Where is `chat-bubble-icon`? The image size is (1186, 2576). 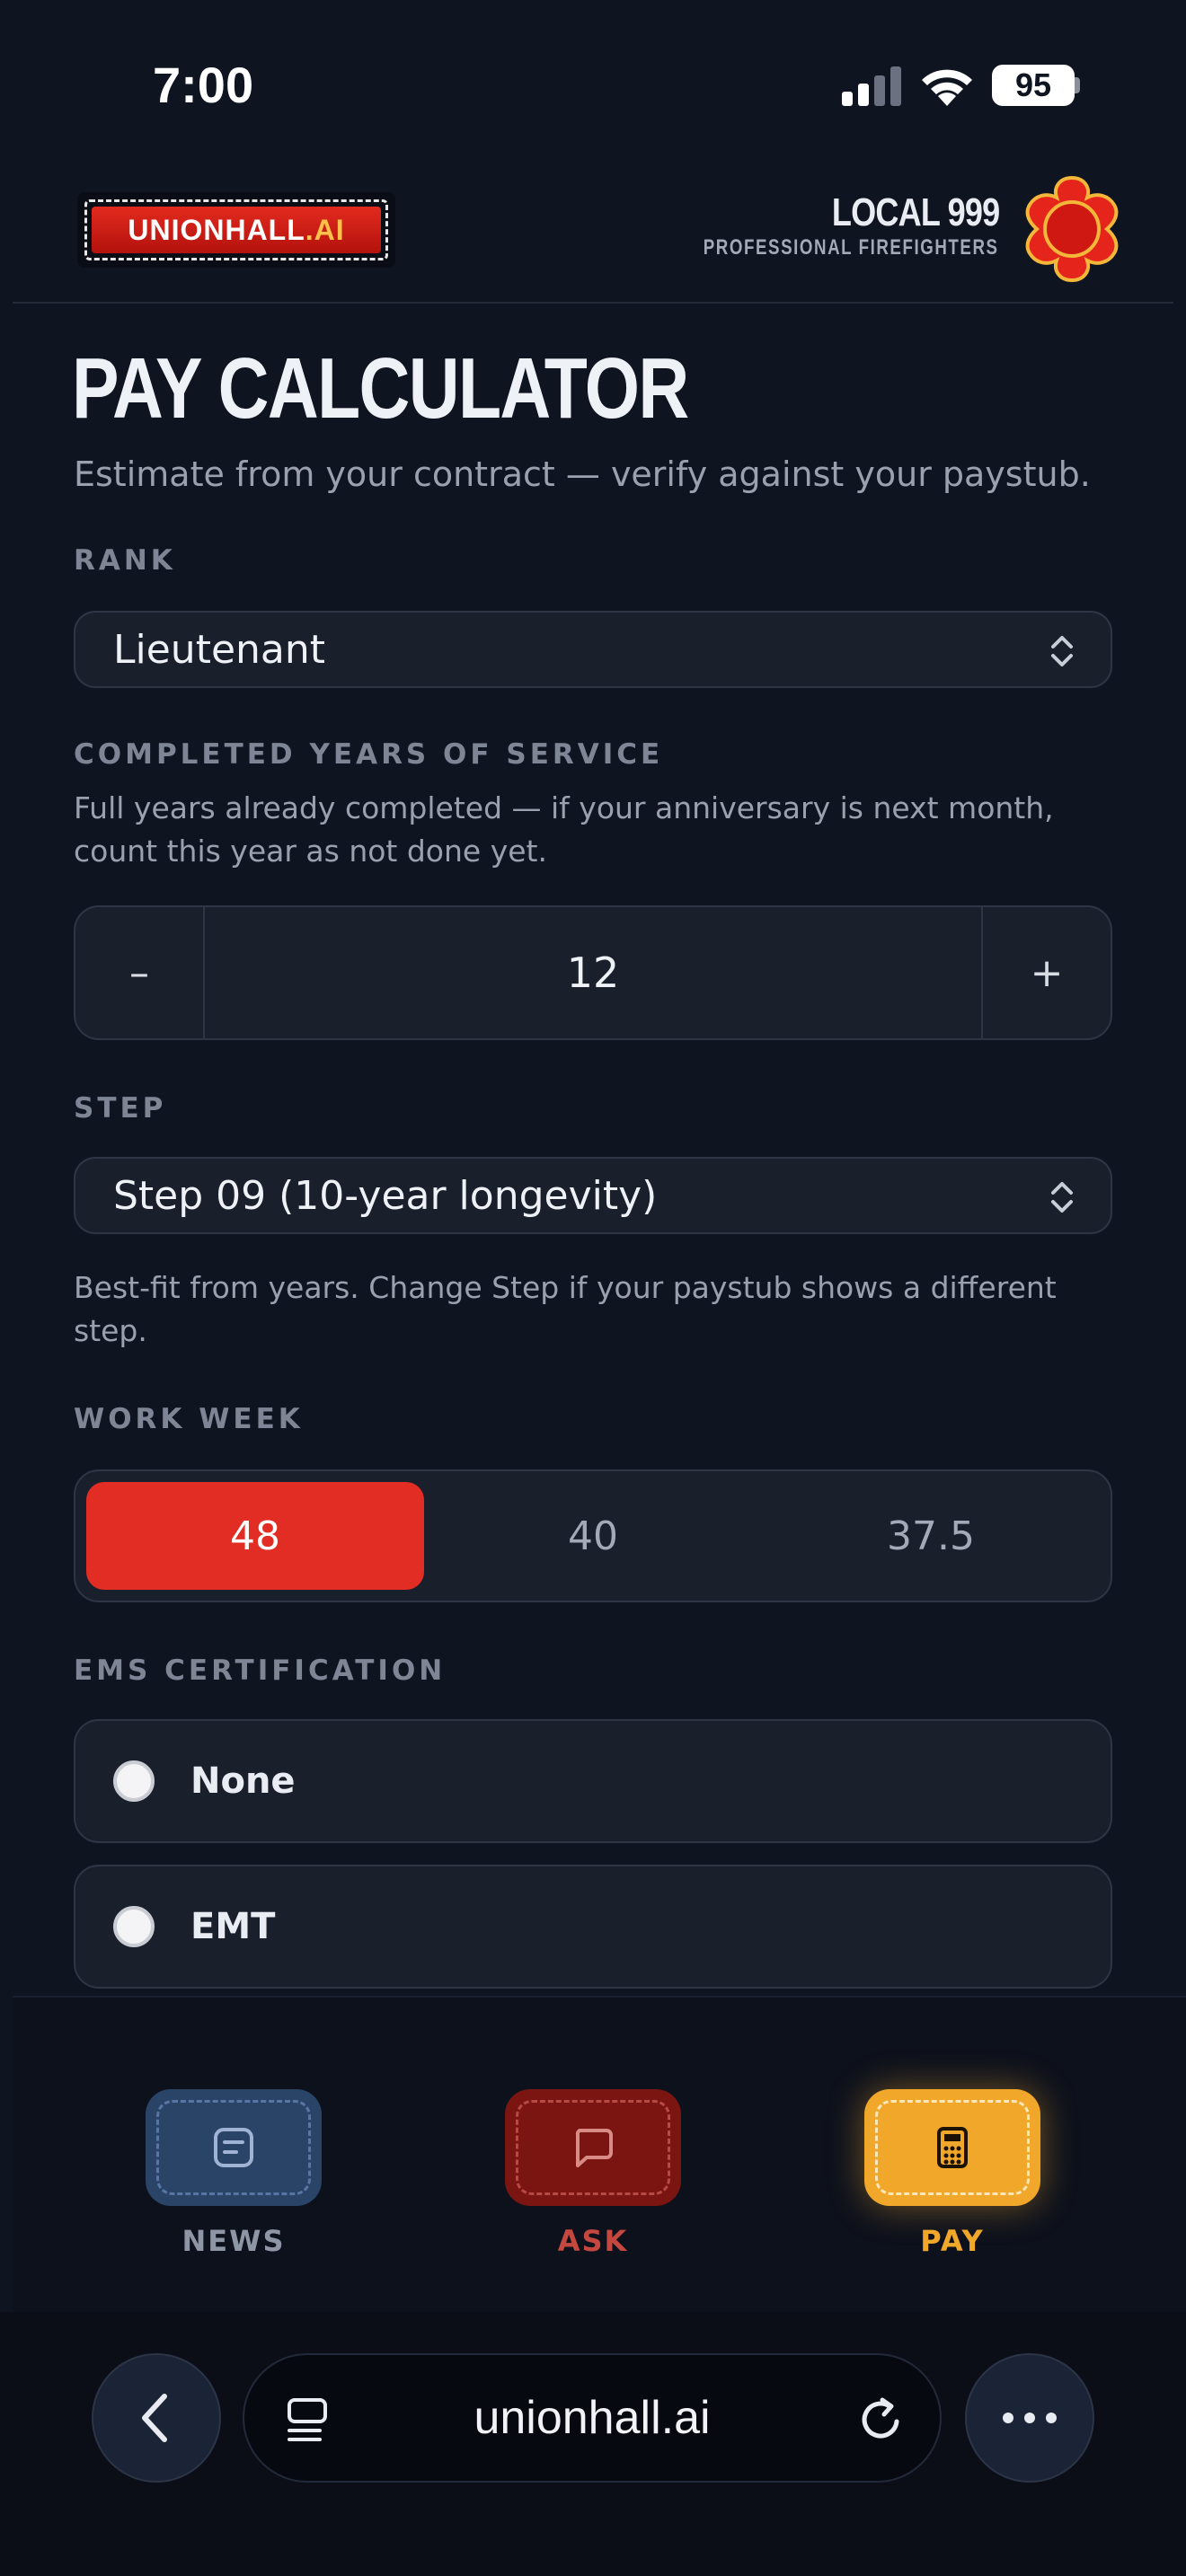
chat-bubble-icon is located at coordinates (594, 2148).